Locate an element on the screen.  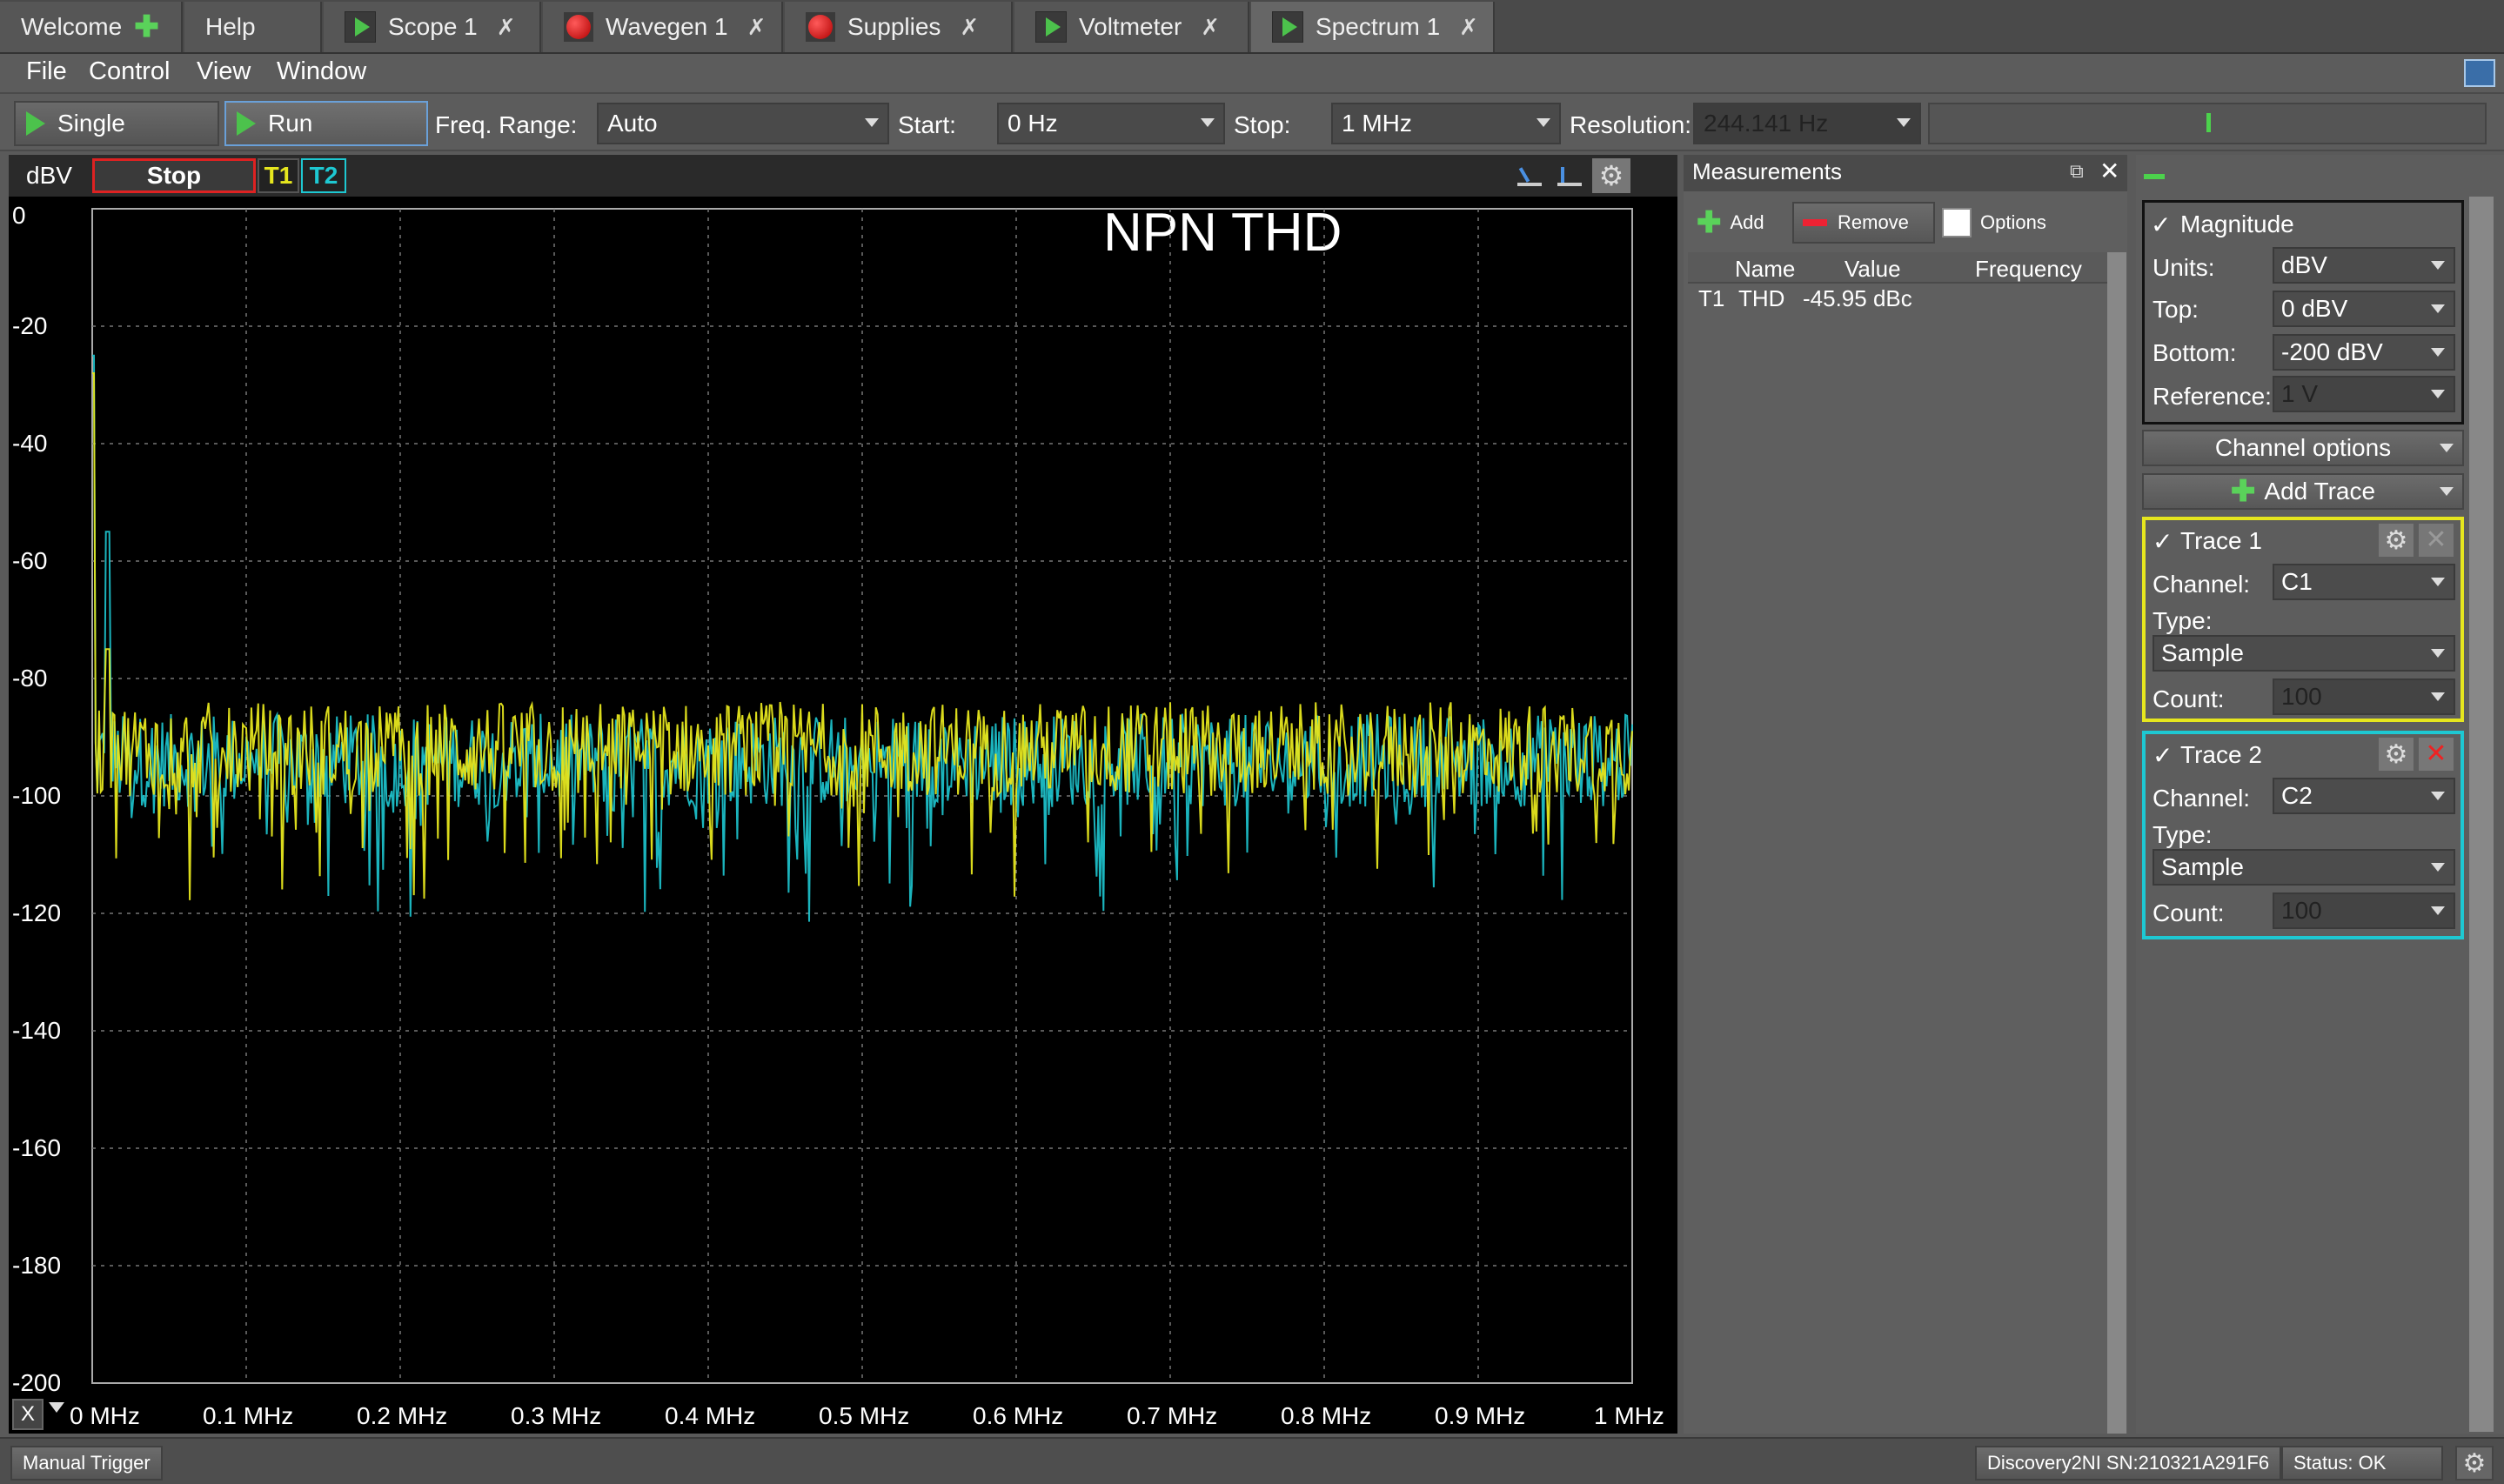
device-button: Discovery2NI SN:210321A291F6 is located at coordinates (2128, 1463).